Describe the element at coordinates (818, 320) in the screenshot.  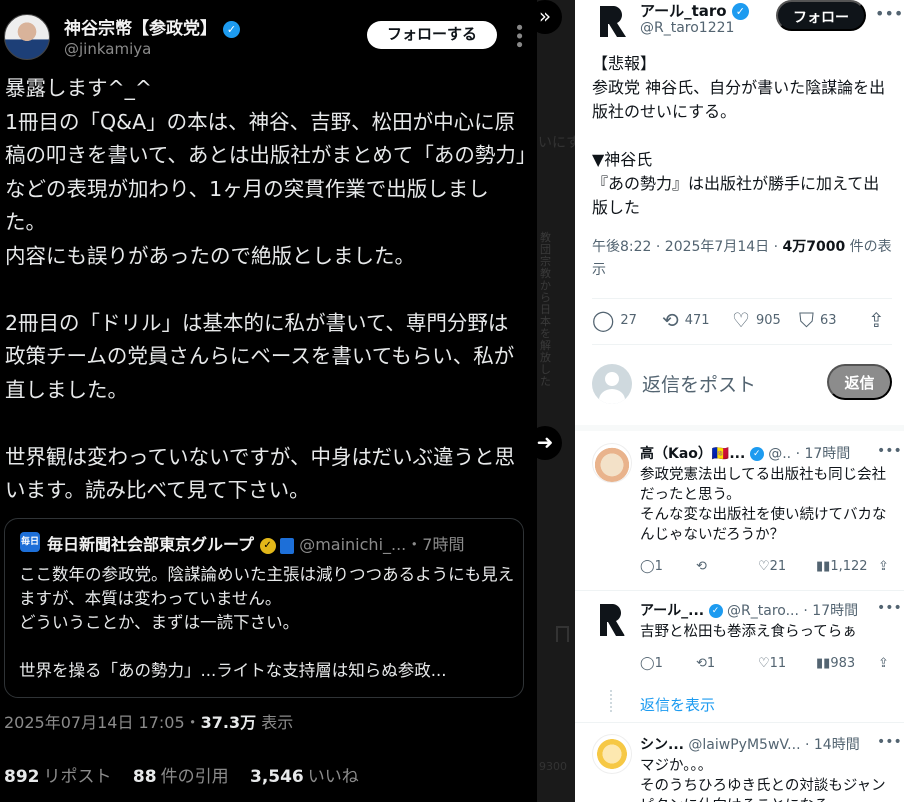
I see `bookmark-action: ⛉ 63` at that location.